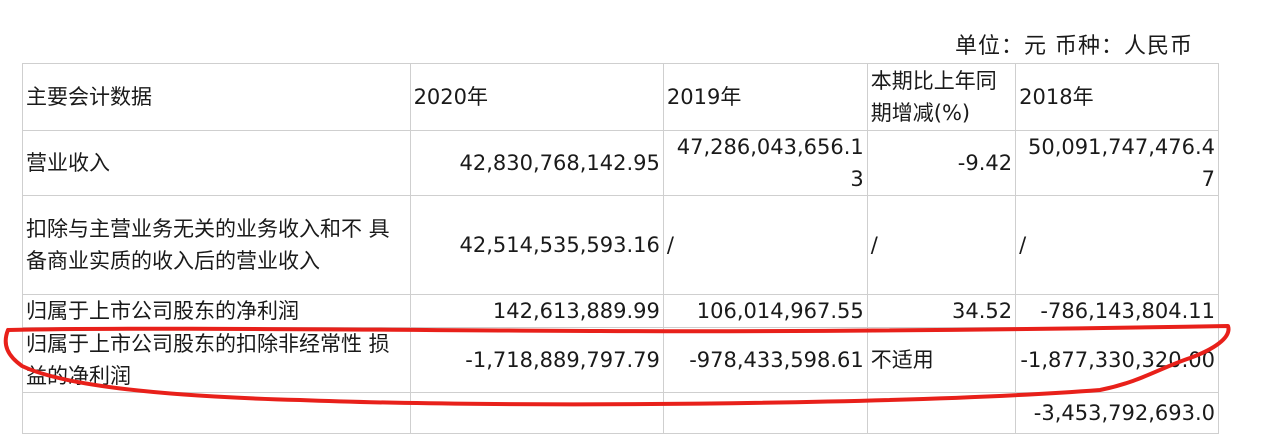 Image resolution: width=1263 pixels, height=434 pixels. What do you see at coordinates (765, 163) in the screenshot?
I see `cell-2019: 47,286,043,656.13` at bounding box center [765, 163].